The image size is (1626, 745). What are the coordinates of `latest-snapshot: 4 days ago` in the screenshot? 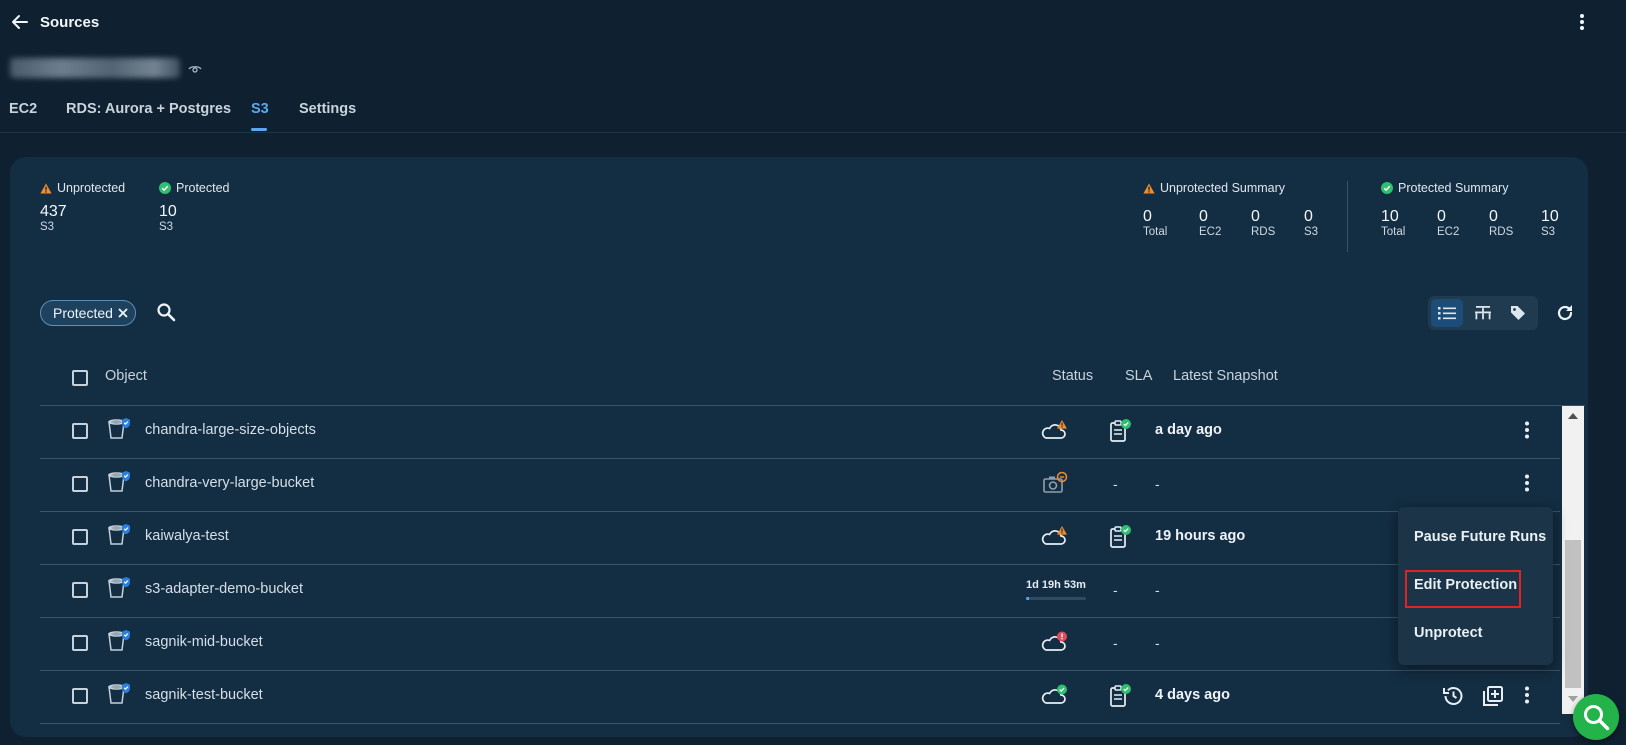 It's located at (1192, 695).